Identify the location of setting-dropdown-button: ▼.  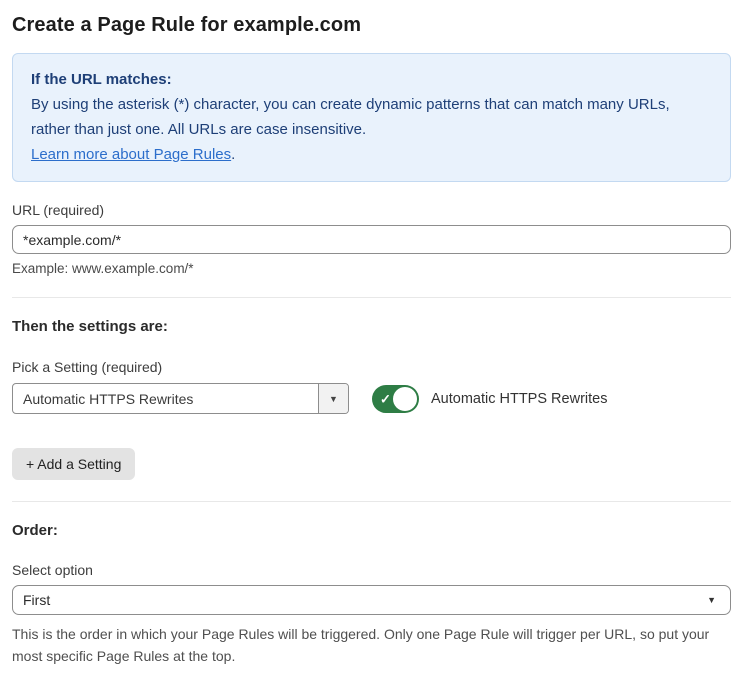
(333, 398).